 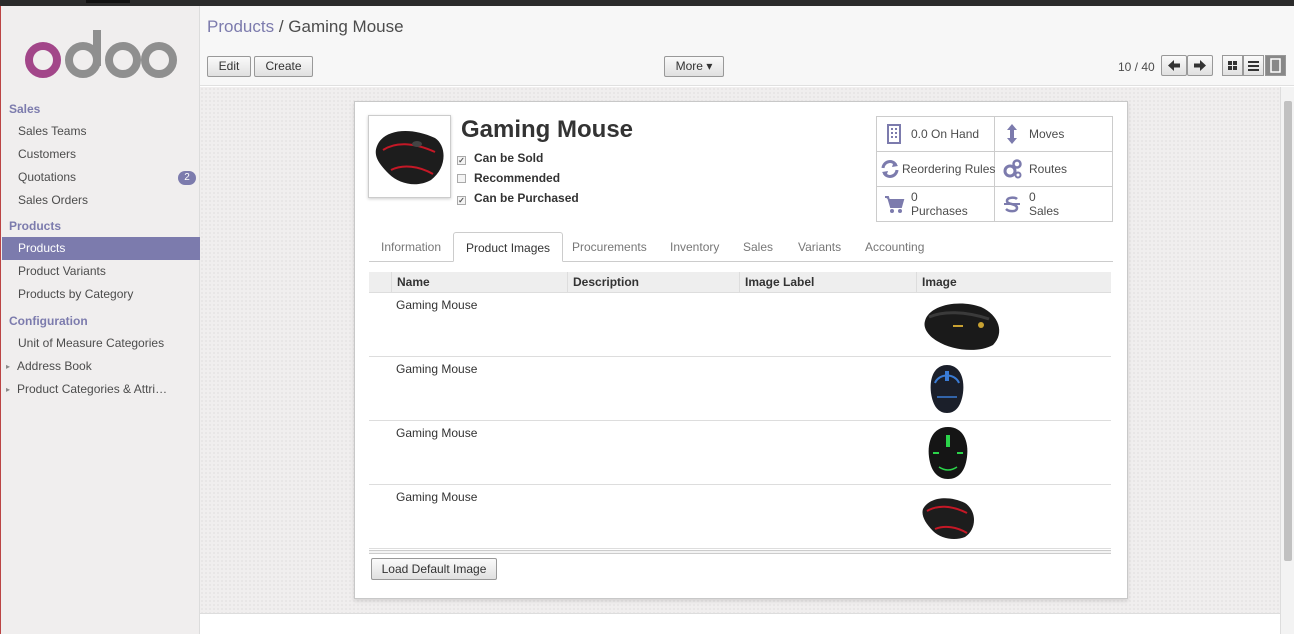 I want to click on recommended-row: Recommended, so click(x=508, y=178).